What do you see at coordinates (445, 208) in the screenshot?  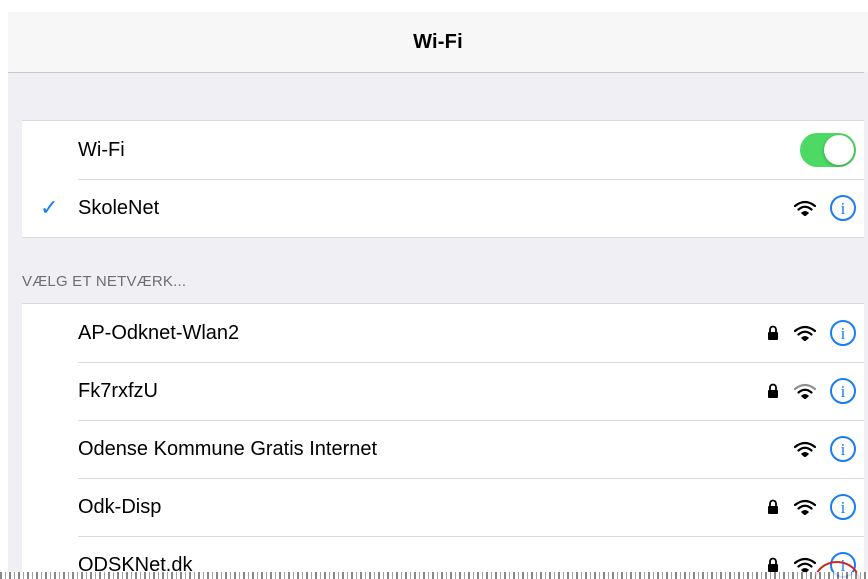 I see `connected-network-row: ✓ SkoleNet i` at bounding box center [445, 208].